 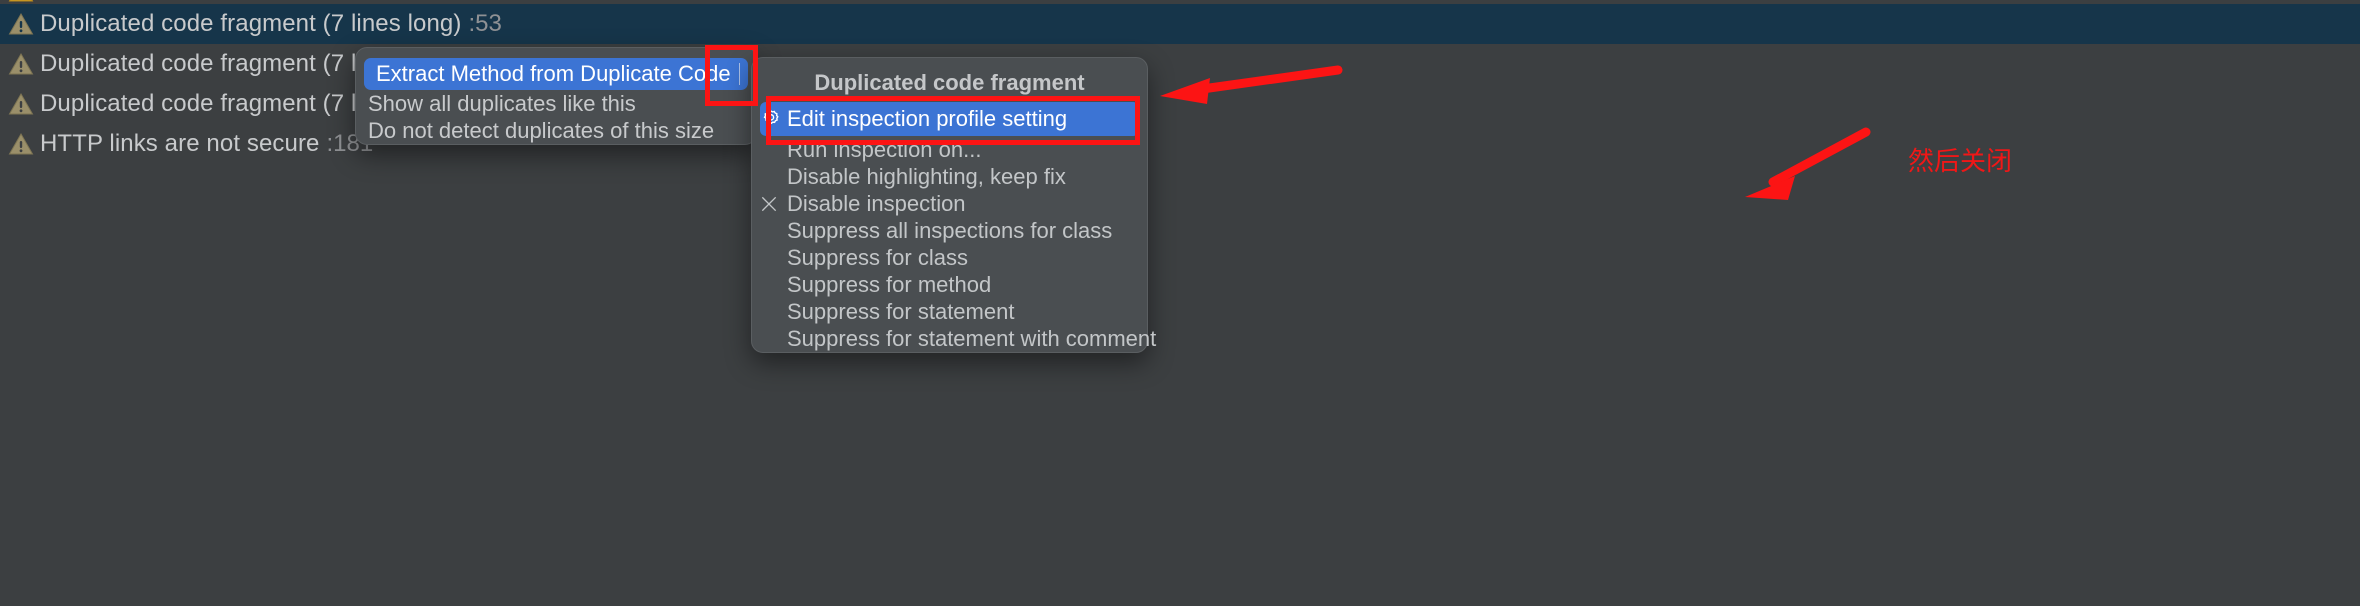 I want to click on menu-item-do-not-detect-duplicates: Do not detect duplicates of this size, so click(x=556, y=130).